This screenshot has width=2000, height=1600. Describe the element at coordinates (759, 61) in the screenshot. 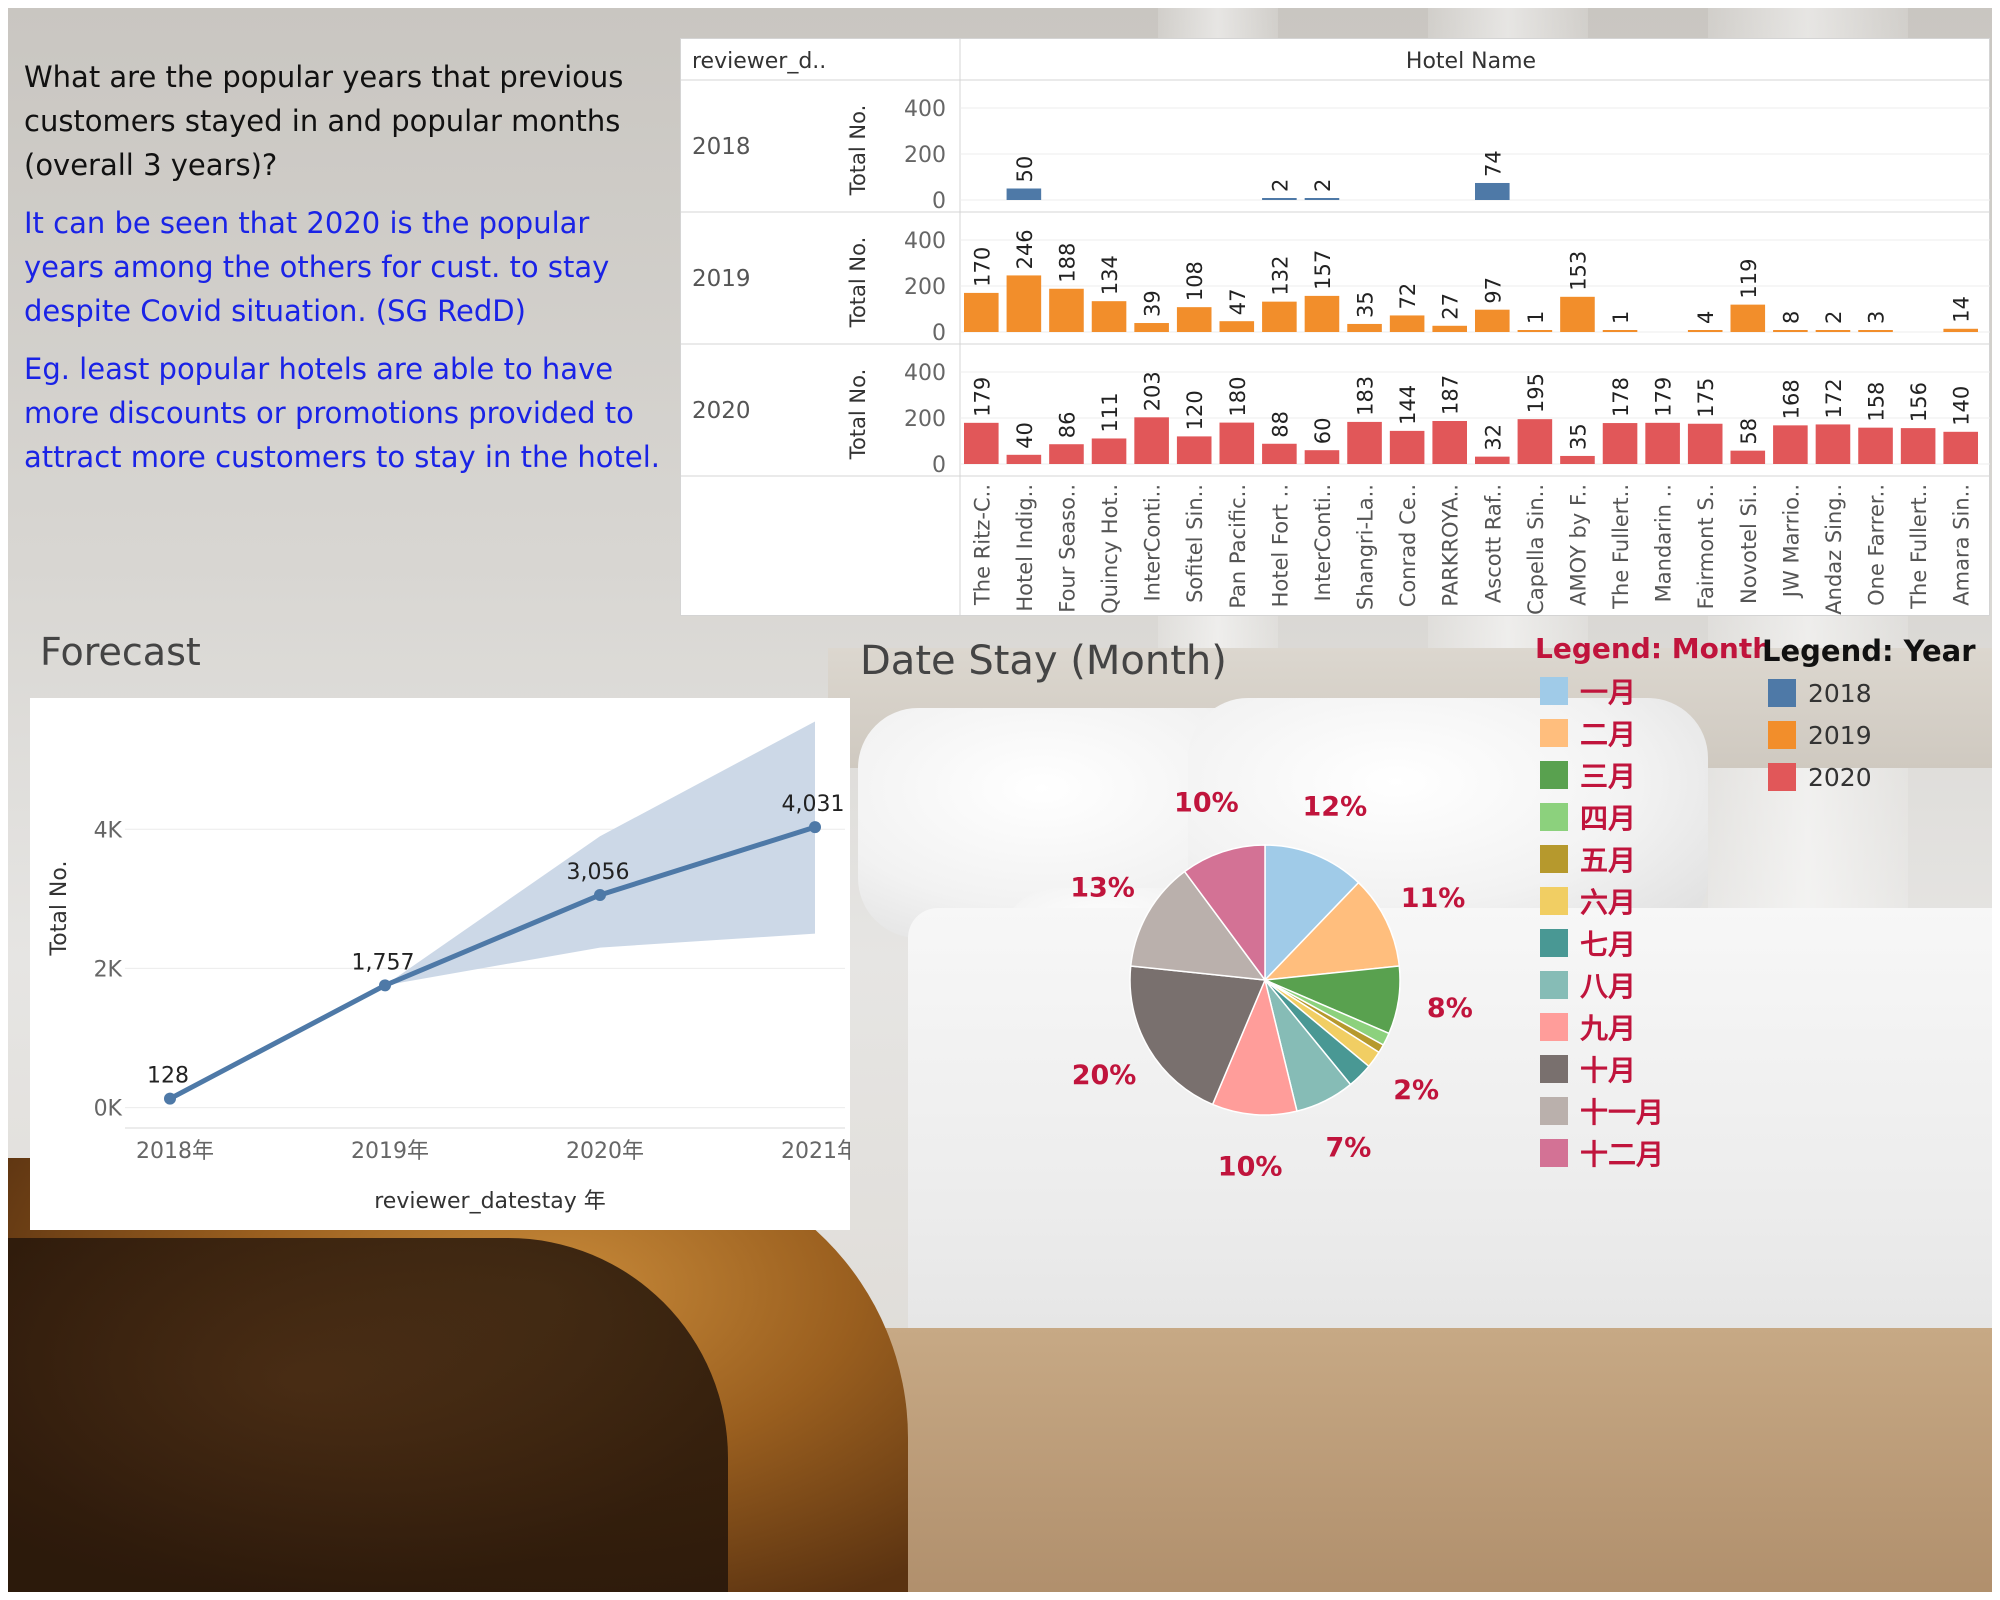

I see `row-header-label: reviewer_d..` at that location.